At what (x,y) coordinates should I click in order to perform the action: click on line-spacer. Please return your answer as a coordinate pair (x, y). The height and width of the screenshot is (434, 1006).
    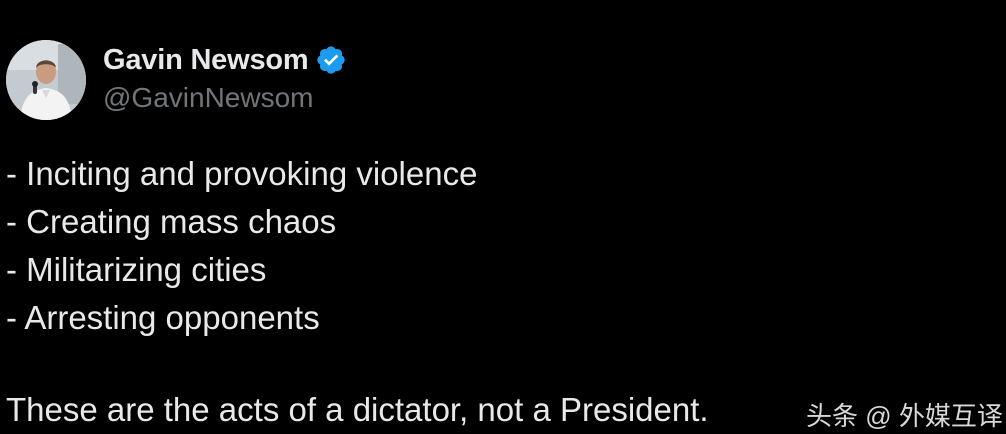
    Looking at the image, I should click on (357, 364).